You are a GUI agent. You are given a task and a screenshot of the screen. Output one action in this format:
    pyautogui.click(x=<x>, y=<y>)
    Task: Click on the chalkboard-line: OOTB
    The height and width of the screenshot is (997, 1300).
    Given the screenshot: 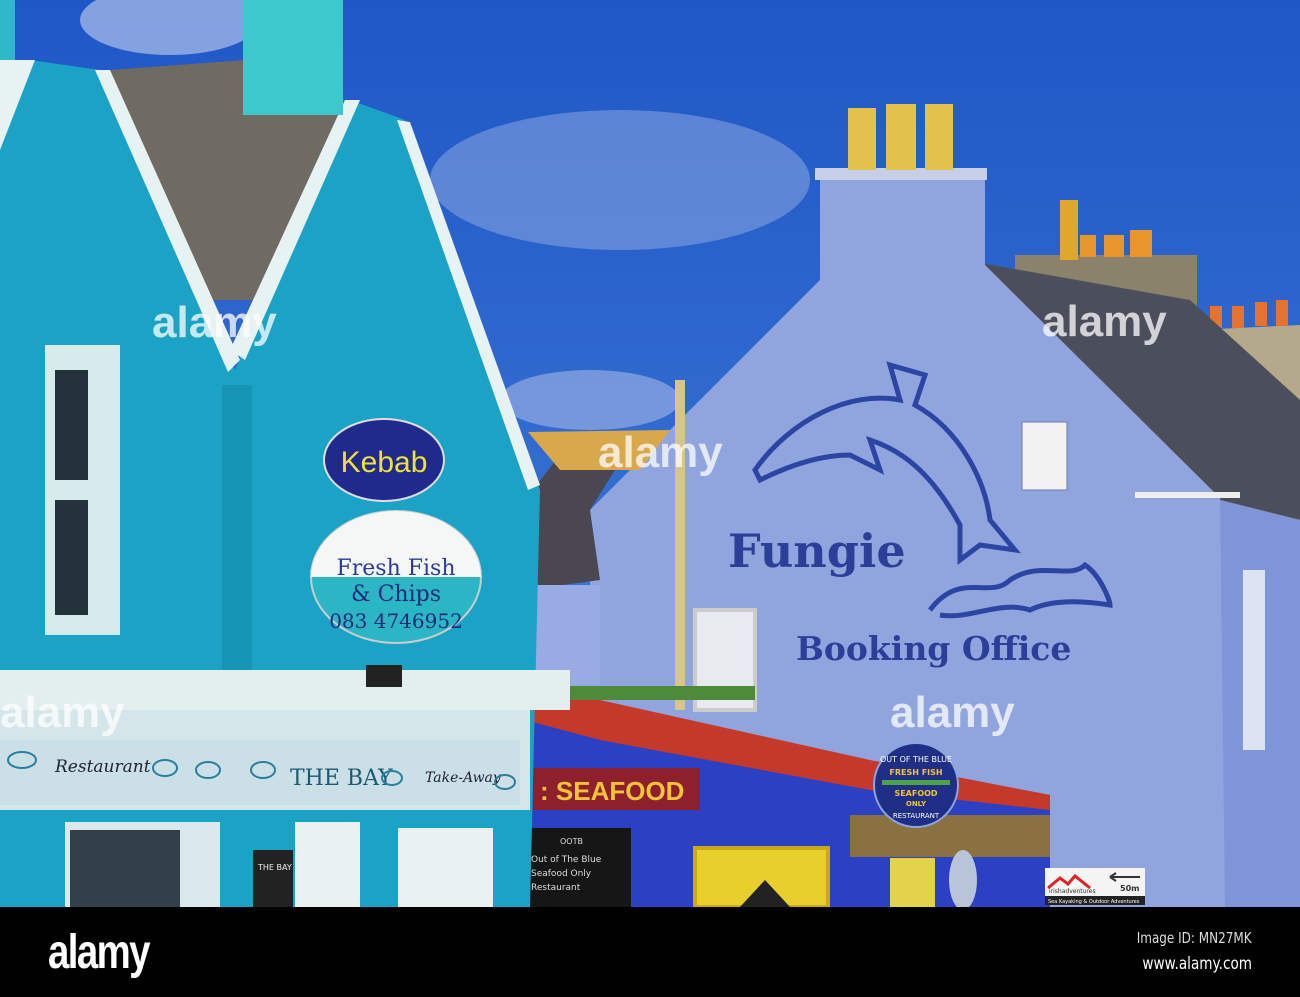 What is the action you would take?
    pyautogui.click(x=571, y=841)
    